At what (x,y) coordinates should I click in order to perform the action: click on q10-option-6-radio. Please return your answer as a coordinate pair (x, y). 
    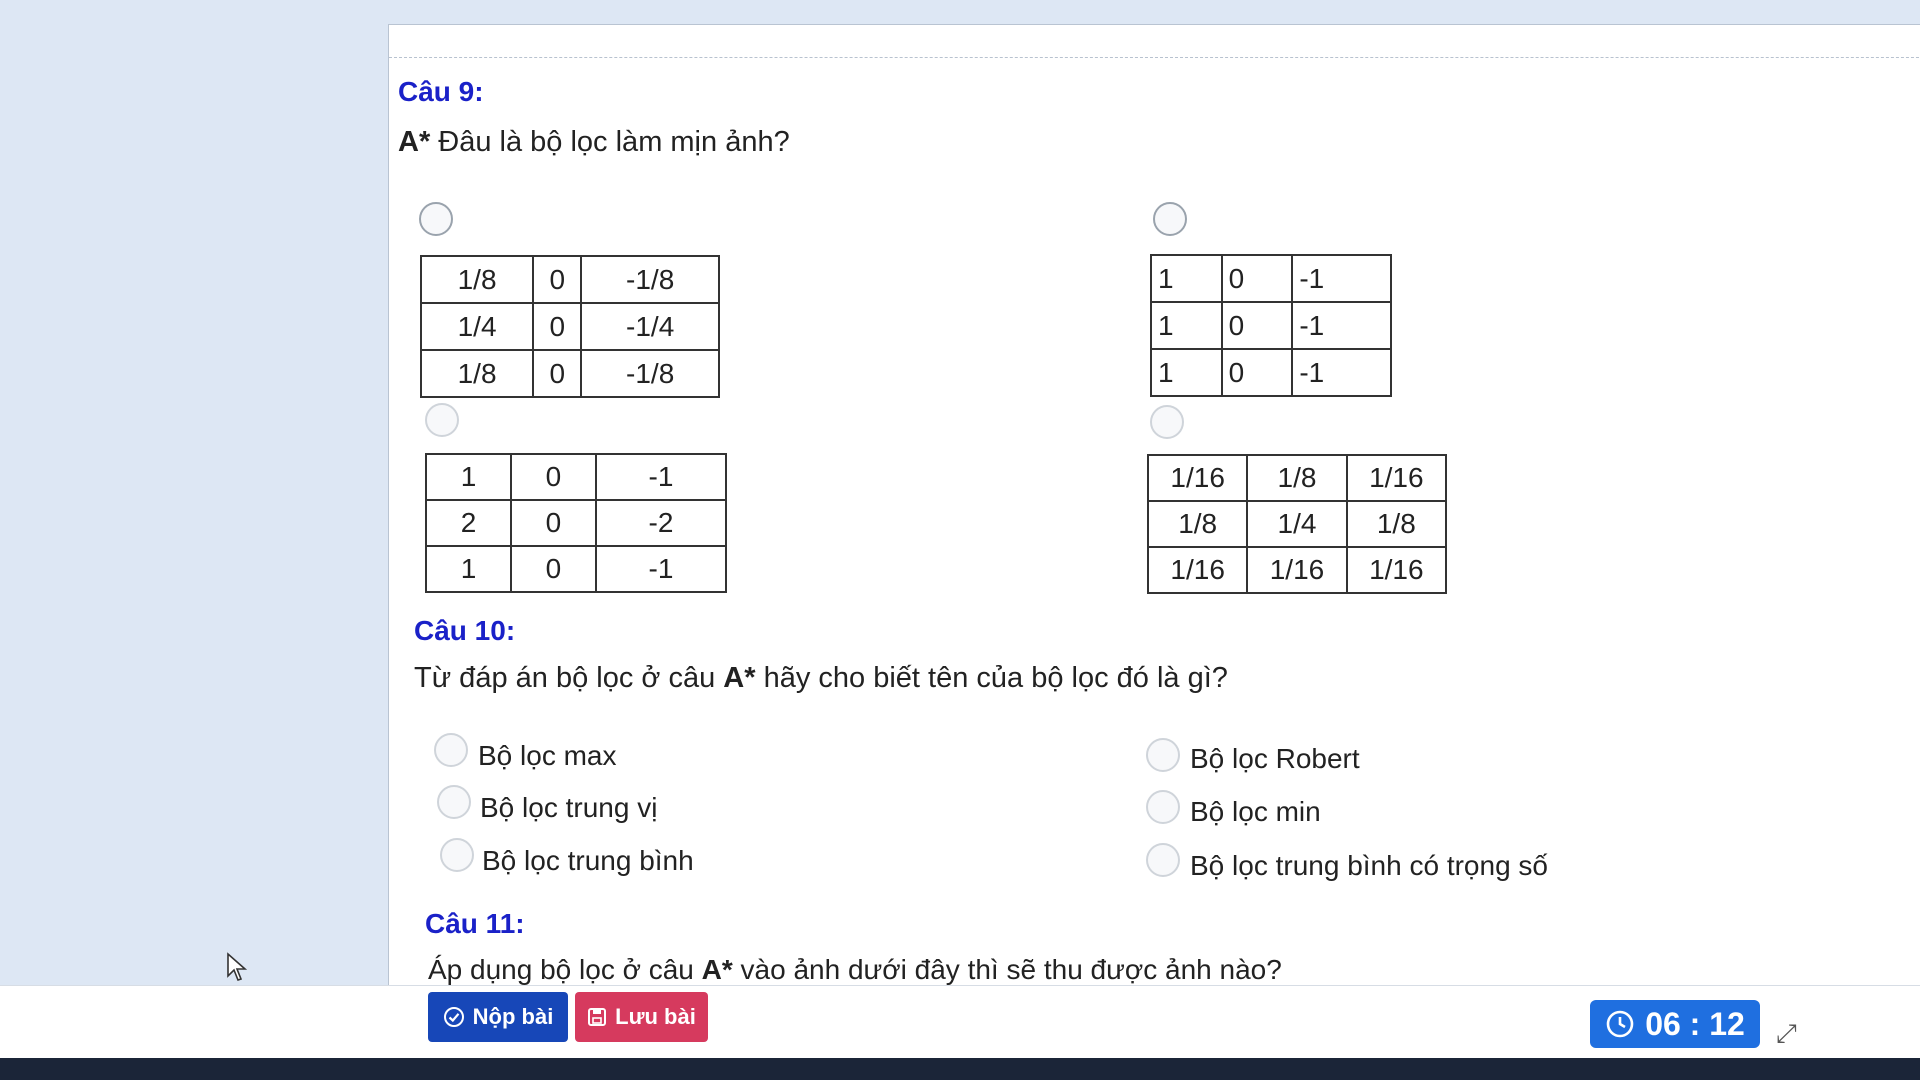
    Looking at the image, I should click on (1163, 860).